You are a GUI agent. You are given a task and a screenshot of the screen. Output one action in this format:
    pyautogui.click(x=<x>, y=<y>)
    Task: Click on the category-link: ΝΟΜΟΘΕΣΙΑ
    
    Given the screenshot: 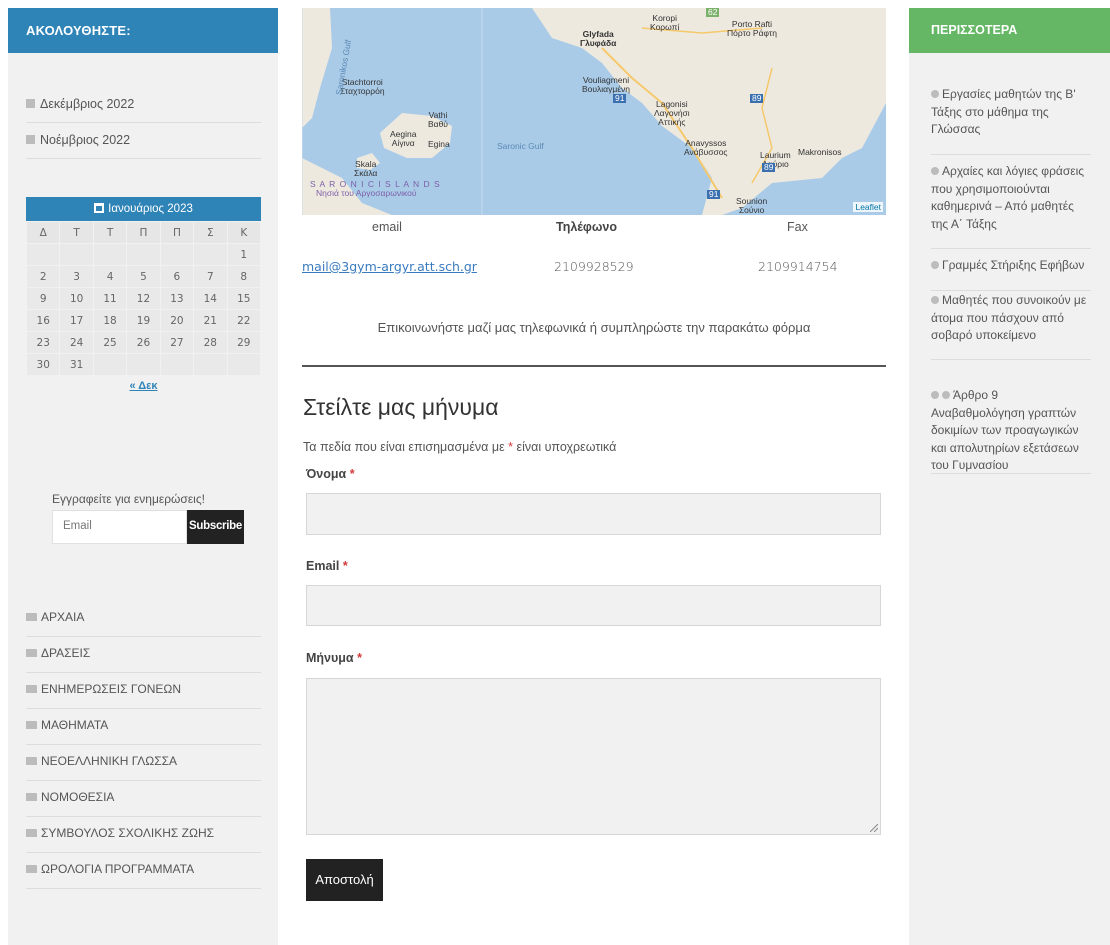 What is the action you would take?
    pyautogui.click(x=143, y=799)
    